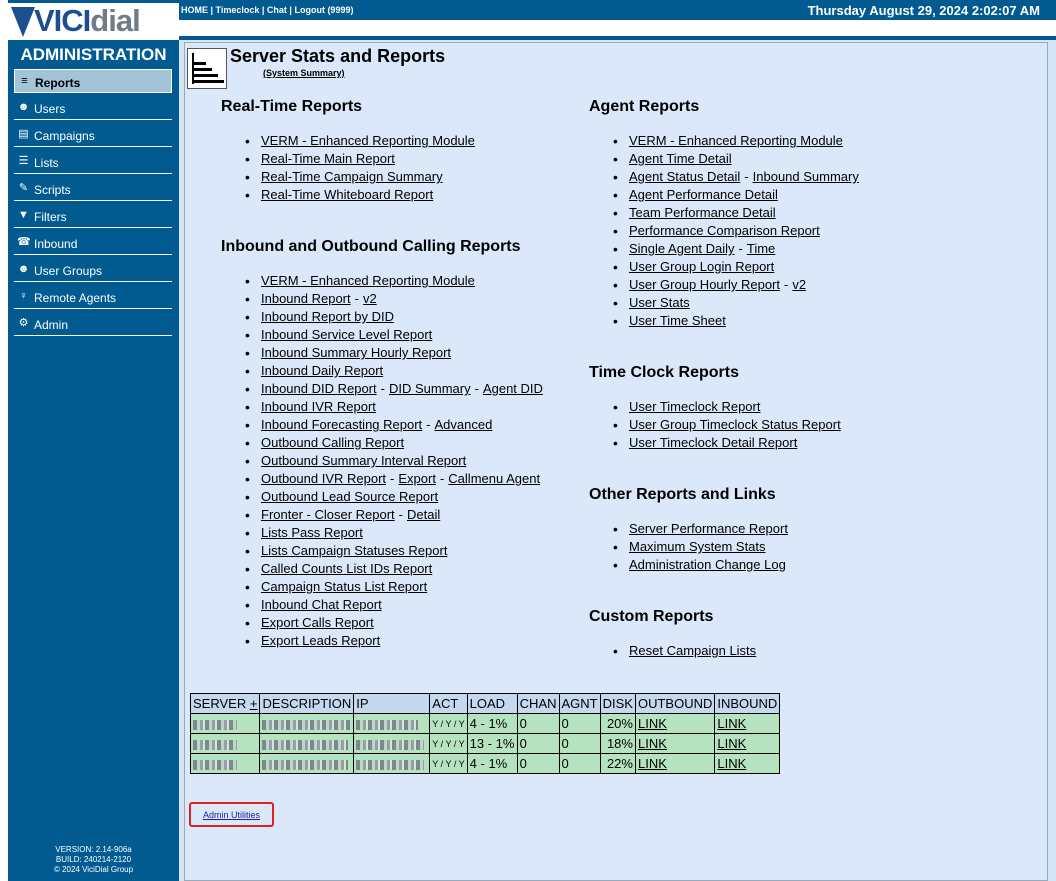  What do you see at coordinates (702, 212) in the screenshot?
I see `report-link-team-performance-detail: Team Performance Detail` at bounding box center [702, 212].